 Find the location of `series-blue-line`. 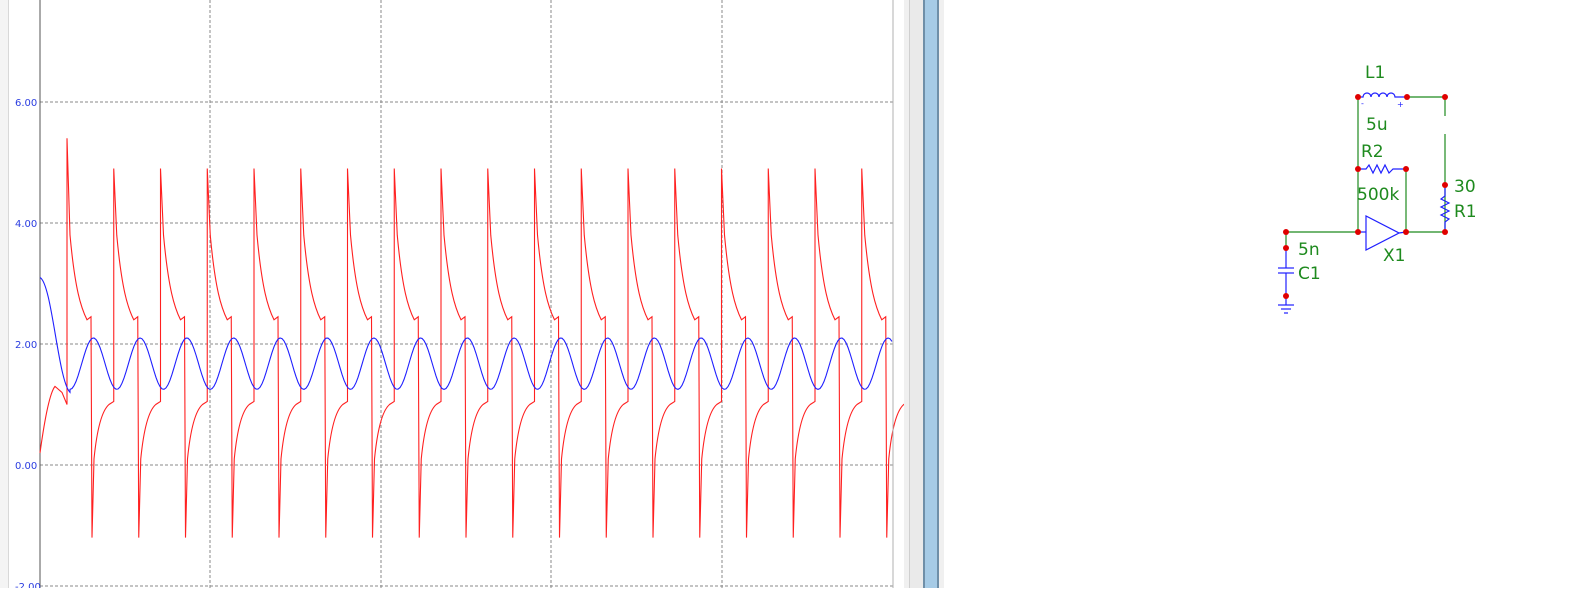

series-blue-line is located at coordinates (466, 335).